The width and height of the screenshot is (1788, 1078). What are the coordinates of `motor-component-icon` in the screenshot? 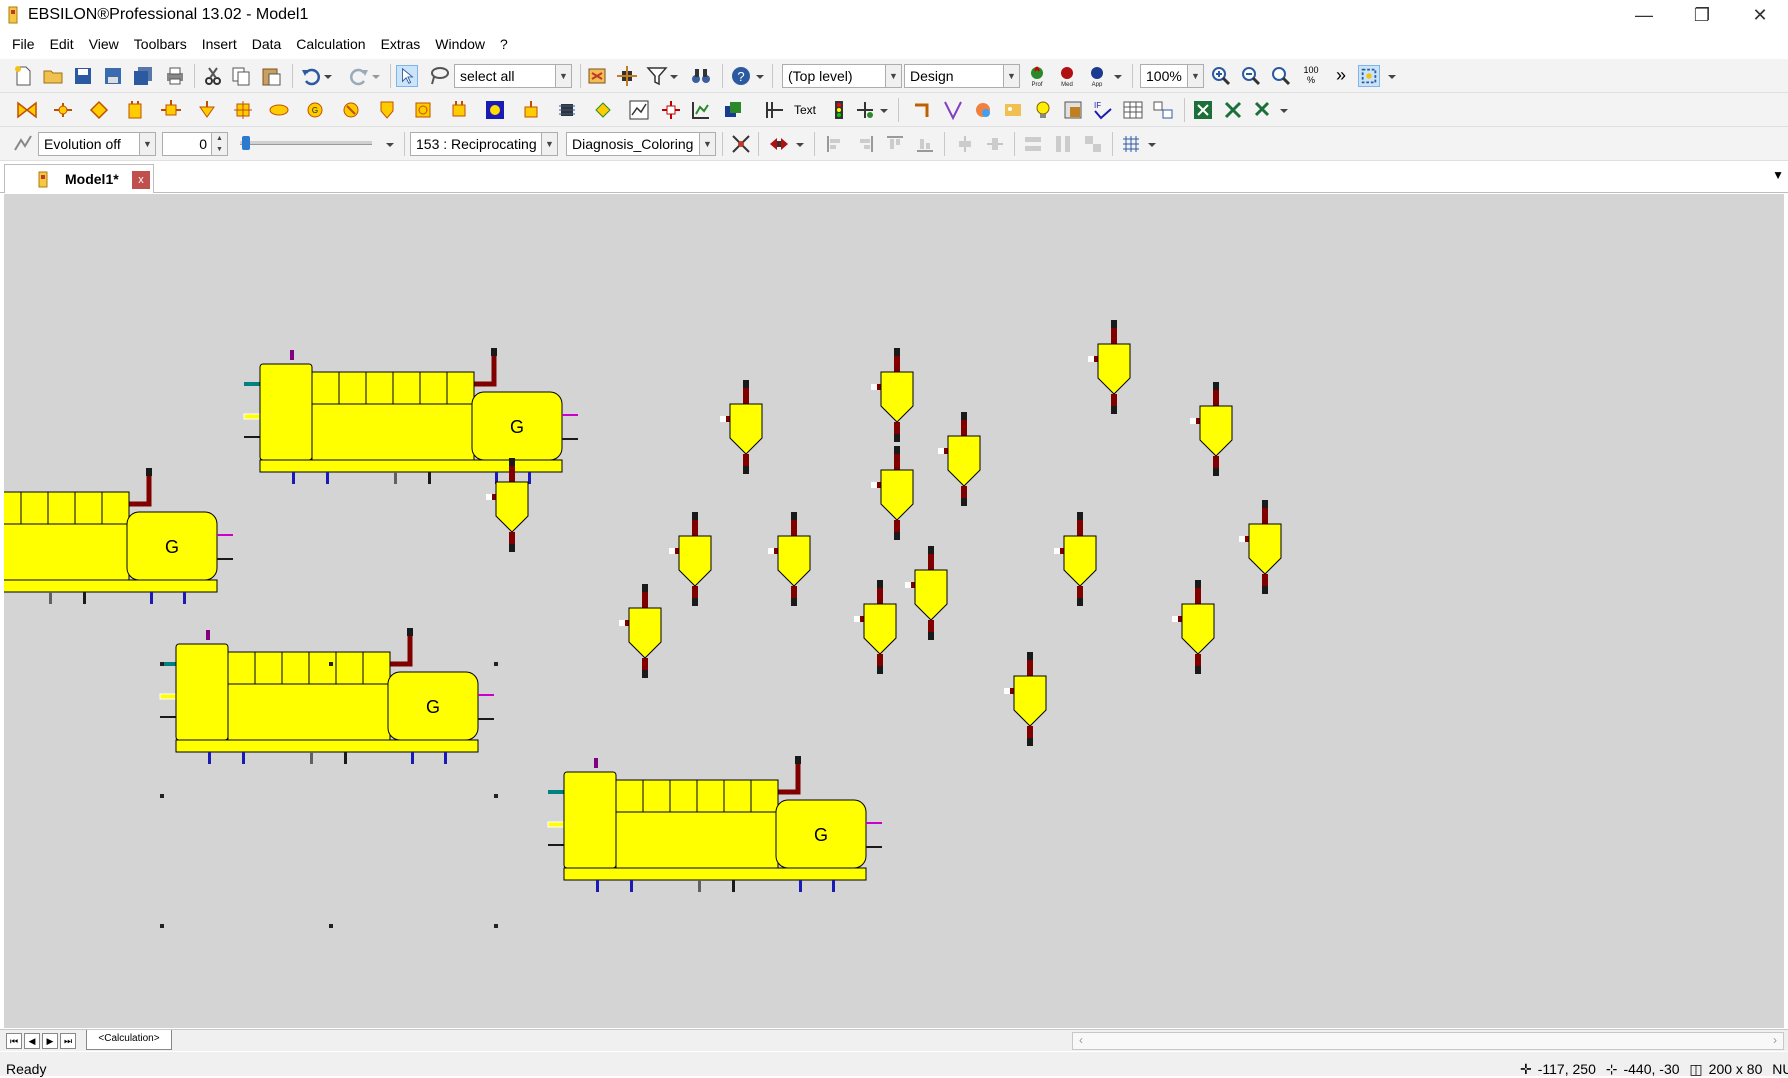 It's located at (351, 110).